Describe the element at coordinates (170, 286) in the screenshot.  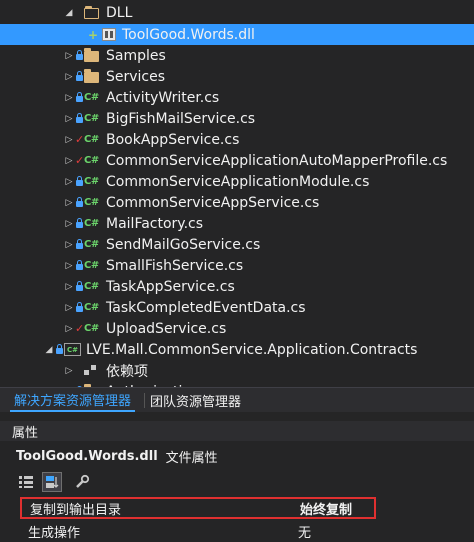
I see `tree-item-label: TaskAppService.cs` at that location.